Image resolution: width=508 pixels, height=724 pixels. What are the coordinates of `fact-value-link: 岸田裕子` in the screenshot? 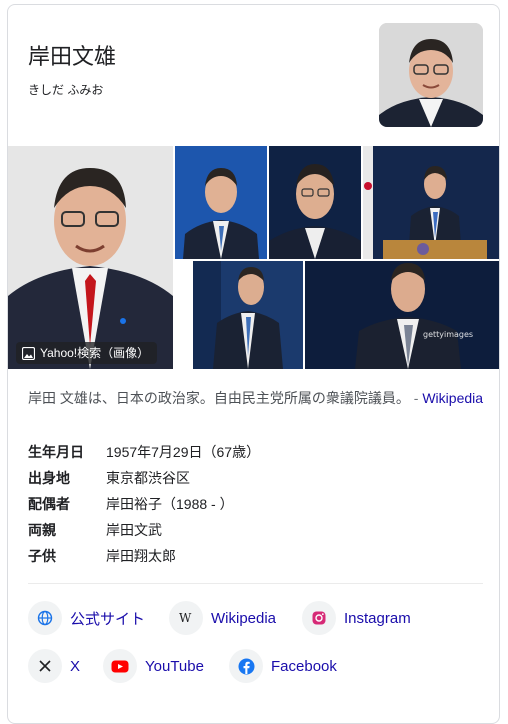 It's located at (134, 504).